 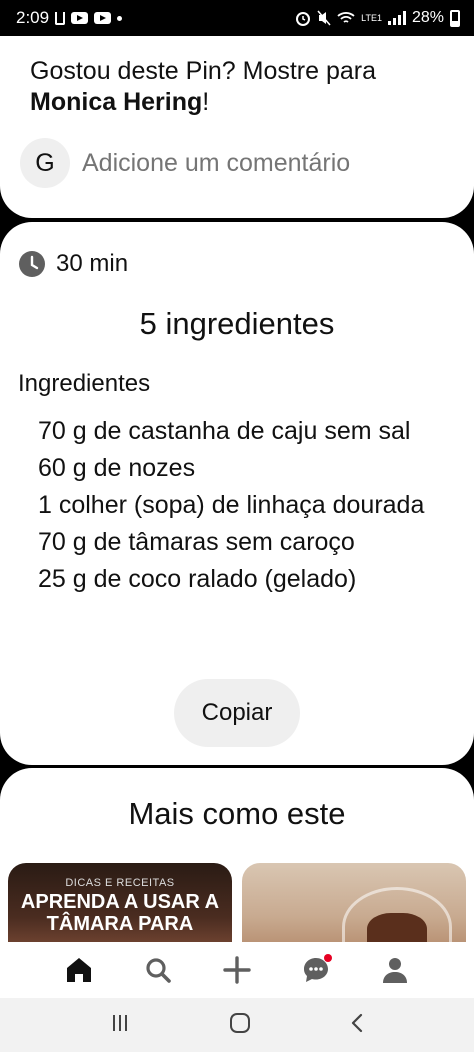 I want to click on home-system-button, so click(x=240, y=1025).